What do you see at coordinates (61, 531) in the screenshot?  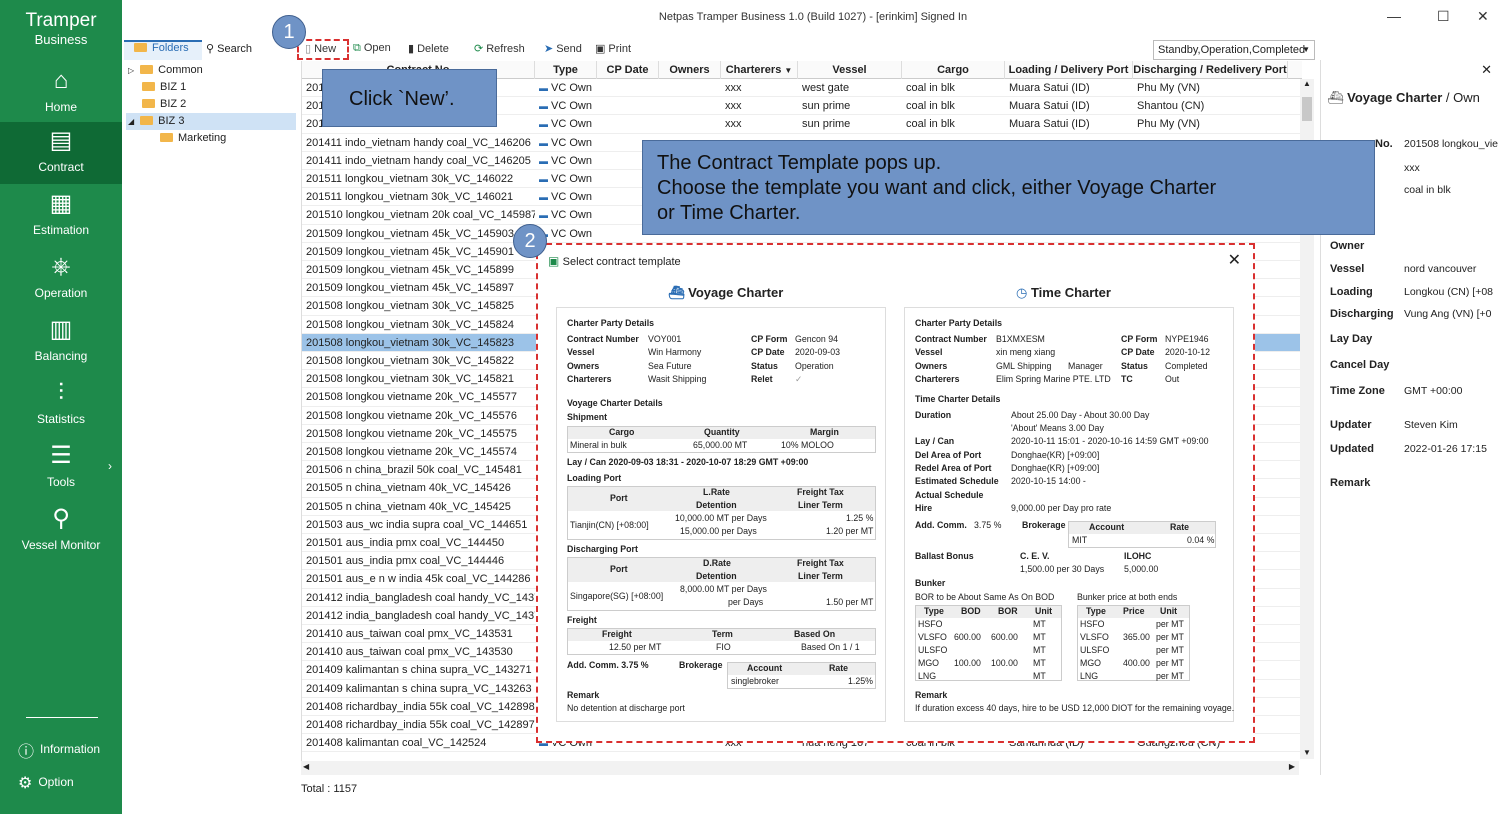 I see `sidebar-item-vessel-monitor: ⚲ Vessel Monitor` at bounding box center [61, 531].